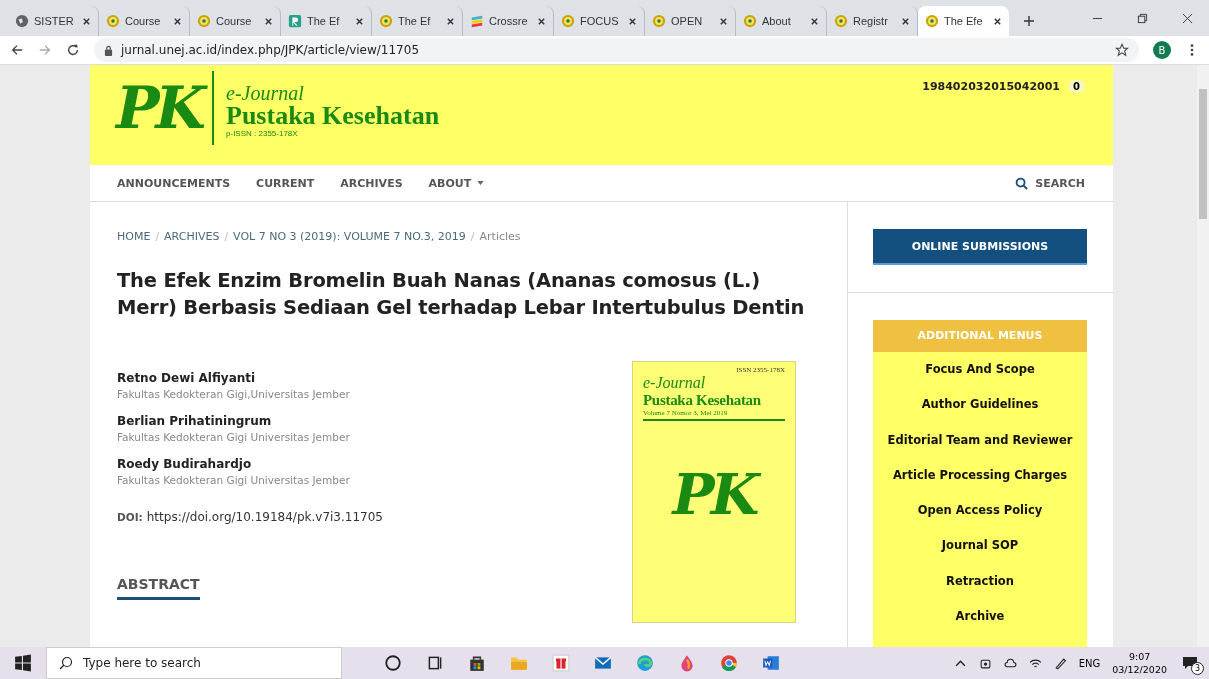  I want to click on profile-avatar: B, so click(1162, 50).